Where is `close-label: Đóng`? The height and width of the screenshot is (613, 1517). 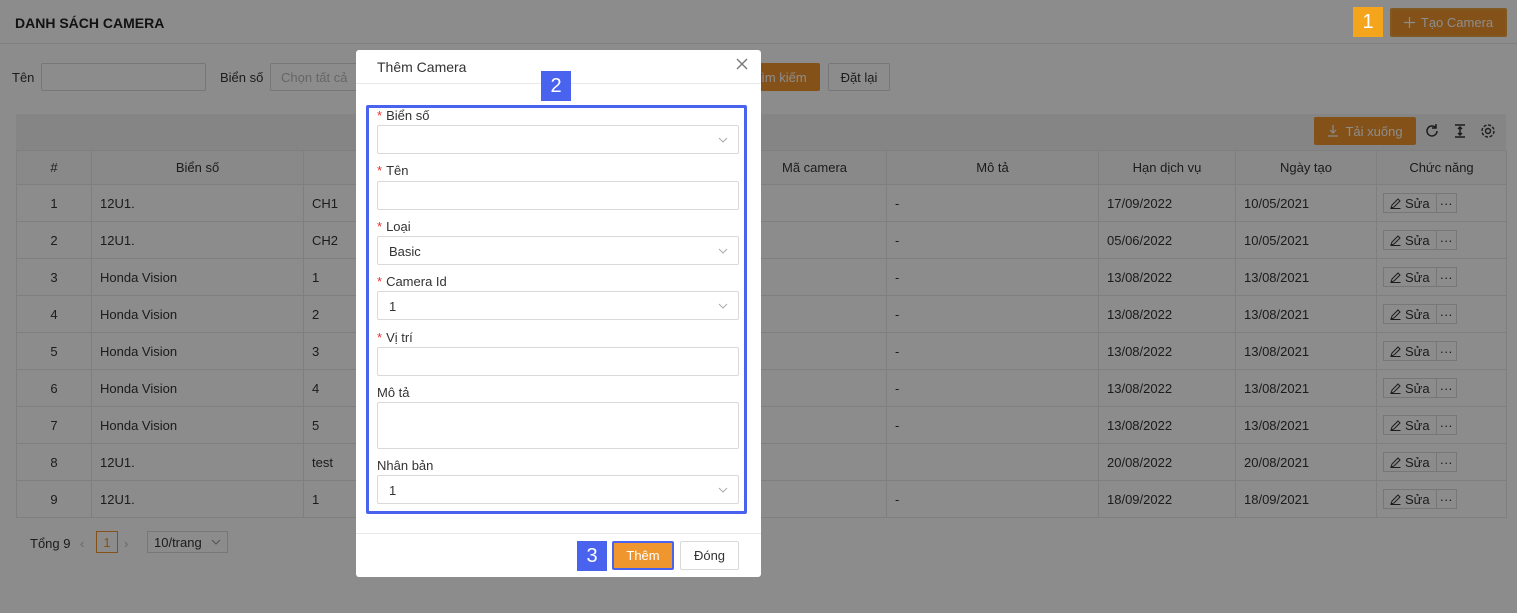 close-label: Đóng is located at coordinates (709, 555).